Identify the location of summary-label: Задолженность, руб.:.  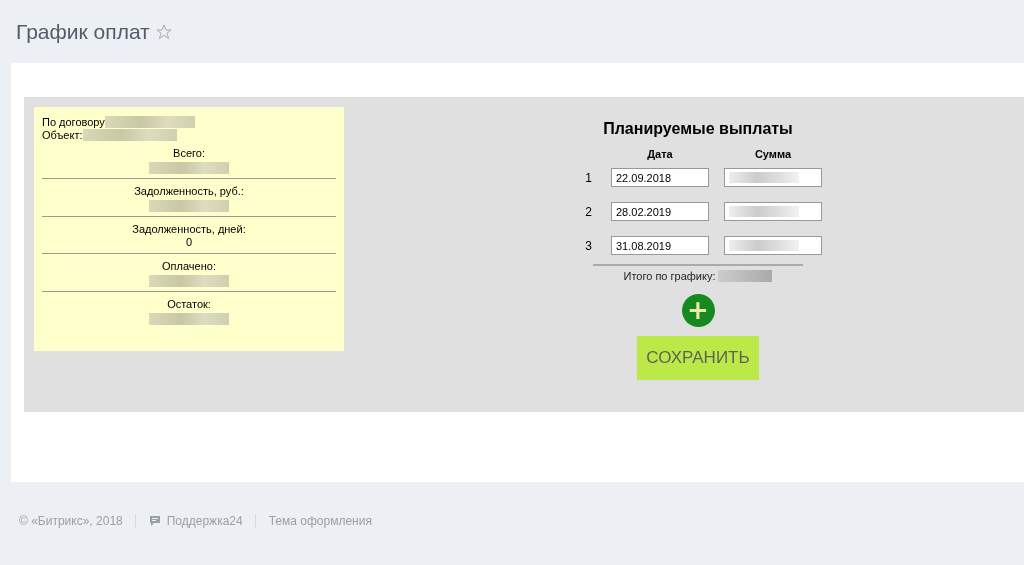
(189, 191).